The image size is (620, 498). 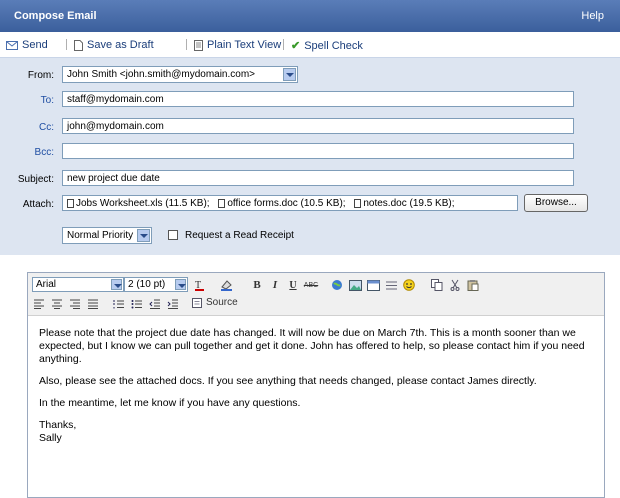 I want to click on read-receipt-label: Request a Read Receipt, so click(x=239, y=235).